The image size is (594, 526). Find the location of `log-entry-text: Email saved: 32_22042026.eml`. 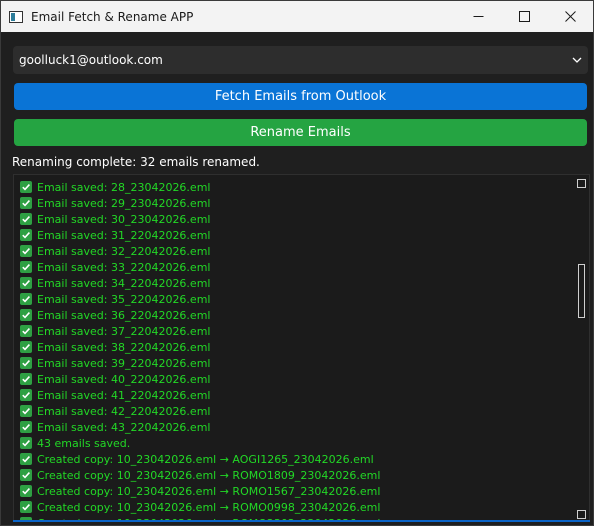

log-entry-text: Email saved: 32_22042026.eml is located at coordinates (124, 251).